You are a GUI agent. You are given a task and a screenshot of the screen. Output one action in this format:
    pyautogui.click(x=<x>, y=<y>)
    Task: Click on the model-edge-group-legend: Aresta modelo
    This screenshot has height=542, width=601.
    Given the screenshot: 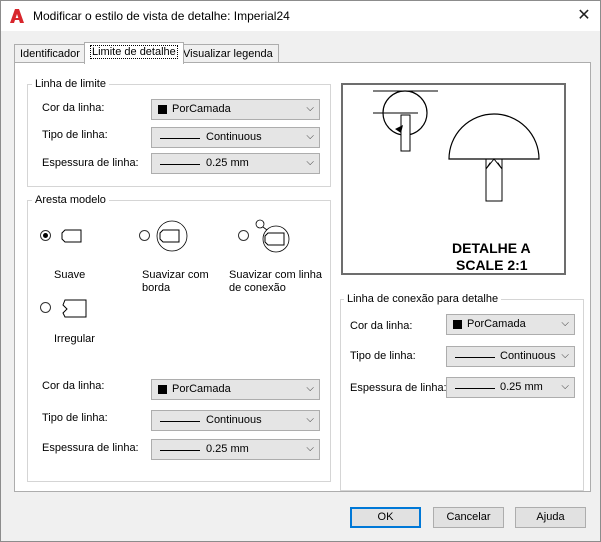 What is the action you would take?
    pyautogui.click(x=70, y=200)
    